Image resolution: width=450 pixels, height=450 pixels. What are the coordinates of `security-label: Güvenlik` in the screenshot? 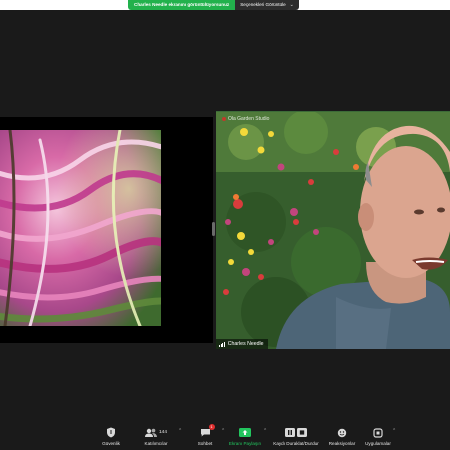 It's located at (111, 443).